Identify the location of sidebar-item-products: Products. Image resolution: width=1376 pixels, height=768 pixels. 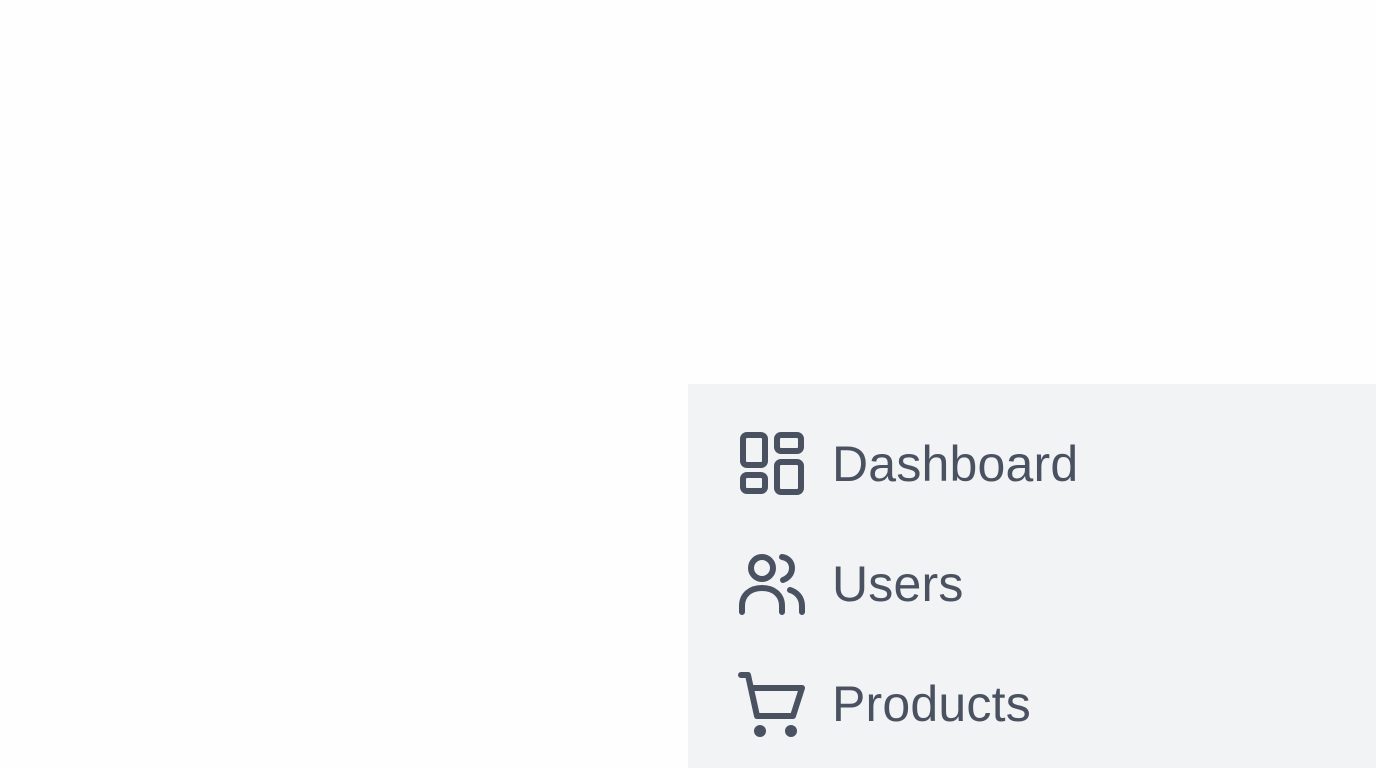
(1057, 704).